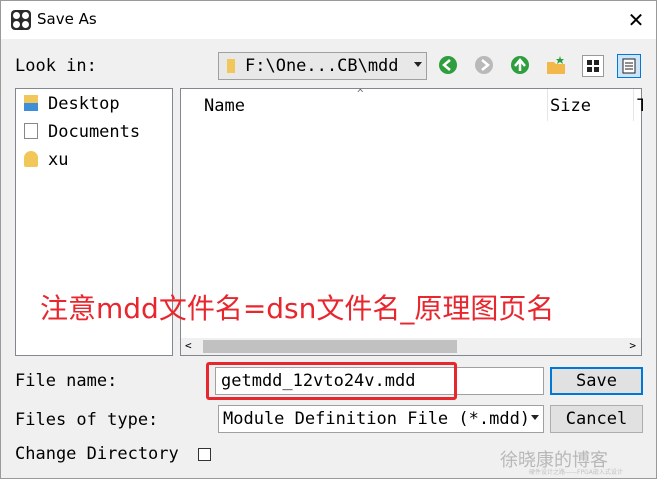  What do you see at coordinates (640, 106) in the screenshot?
I see `column-type: T` at bounding box center [640, 106].